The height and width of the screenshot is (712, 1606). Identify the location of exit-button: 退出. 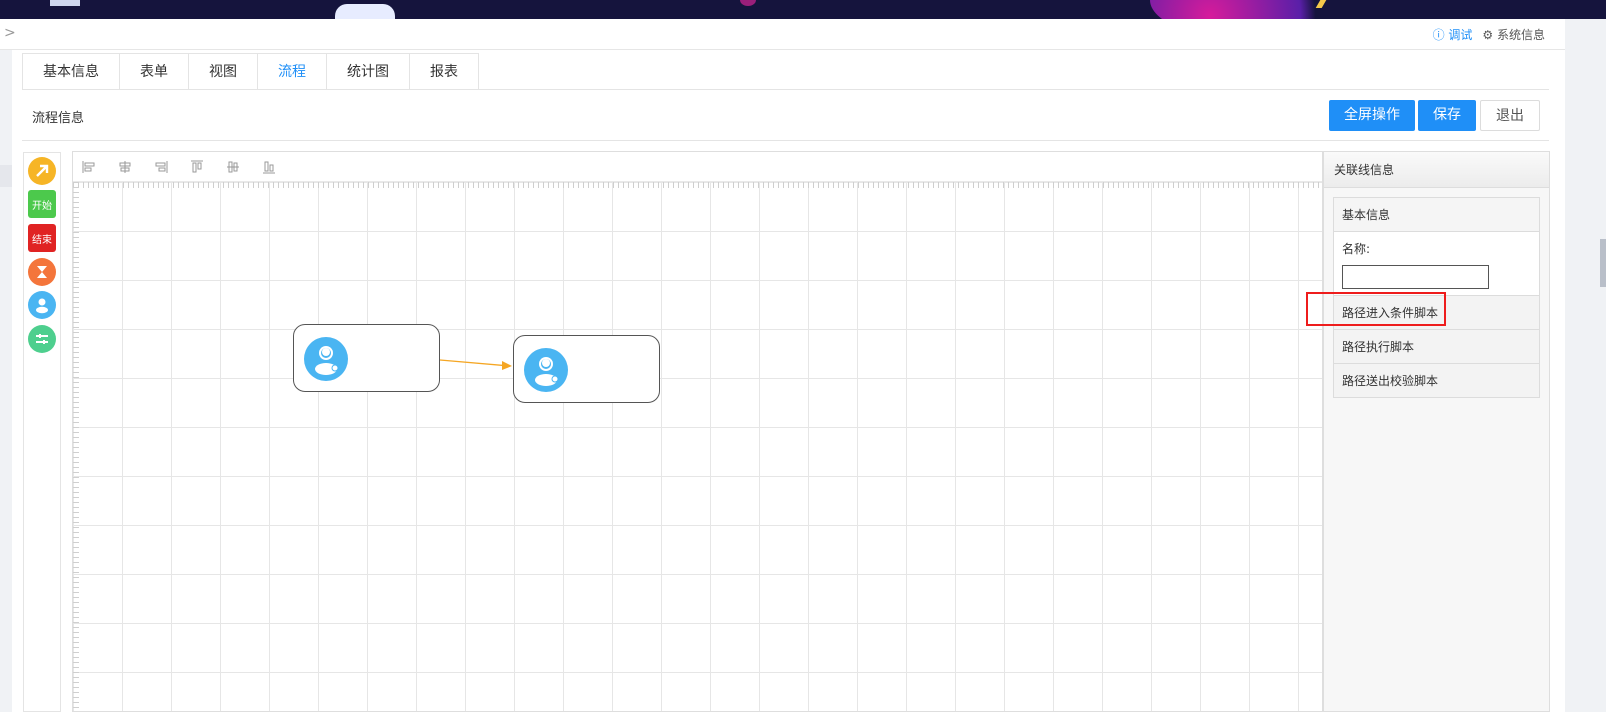
(1510, 115).